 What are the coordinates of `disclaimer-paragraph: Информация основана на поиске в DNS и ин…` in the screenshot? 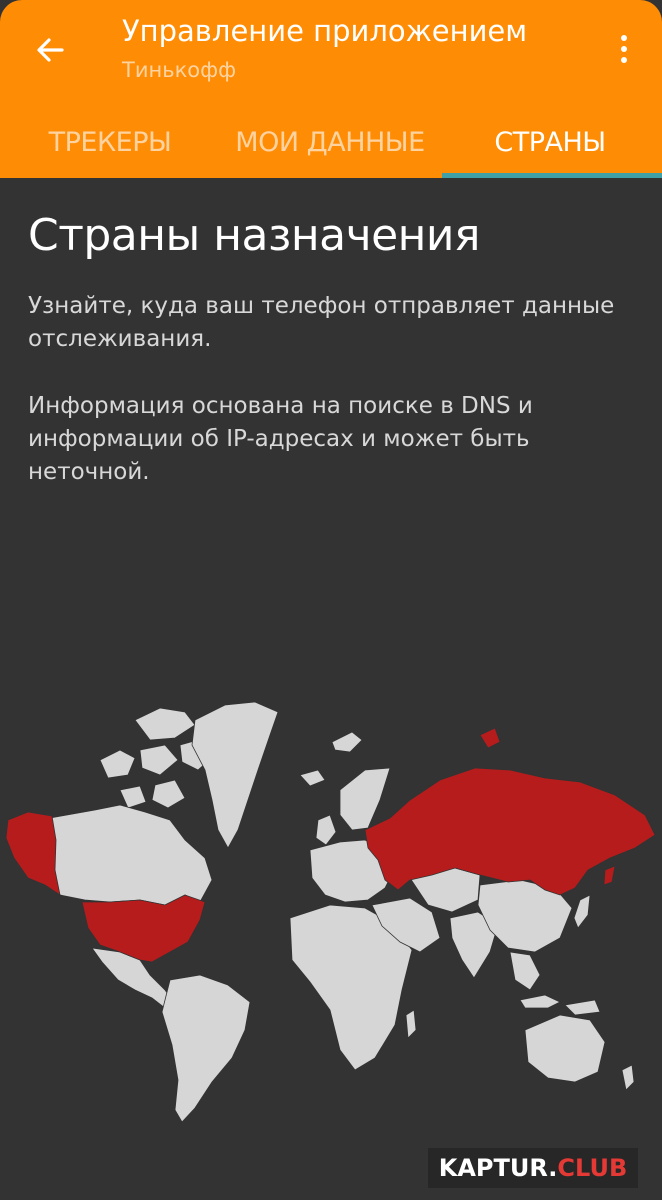 It's located at (280, 439).